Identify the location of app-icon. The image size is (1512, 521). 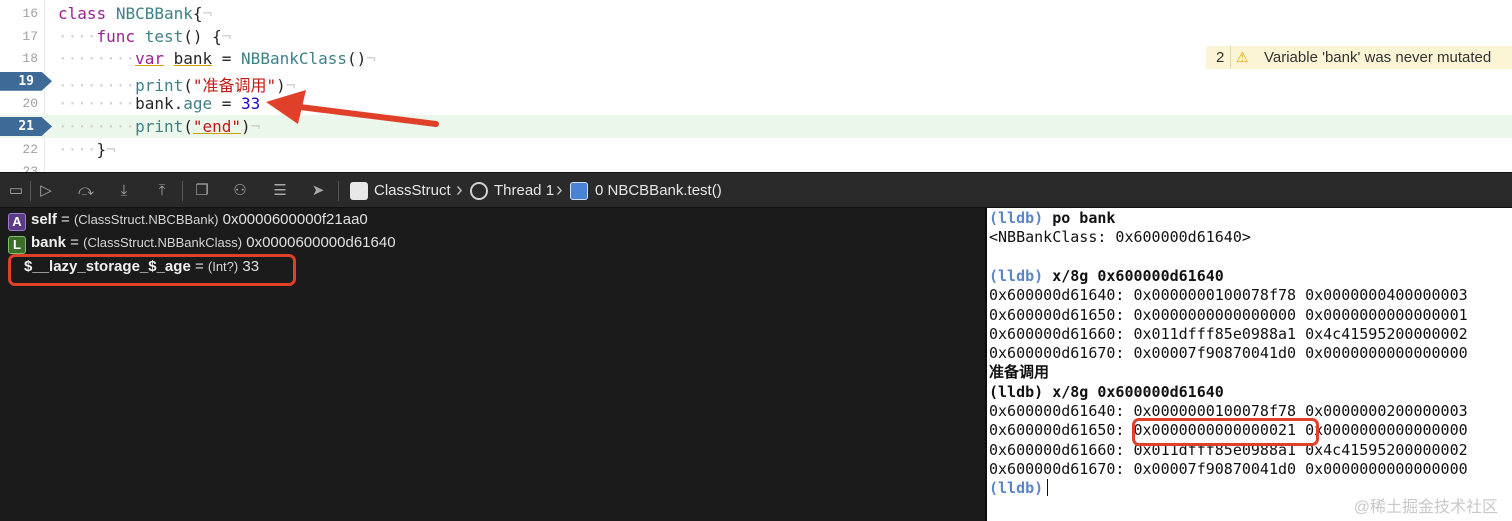
(359, 191).